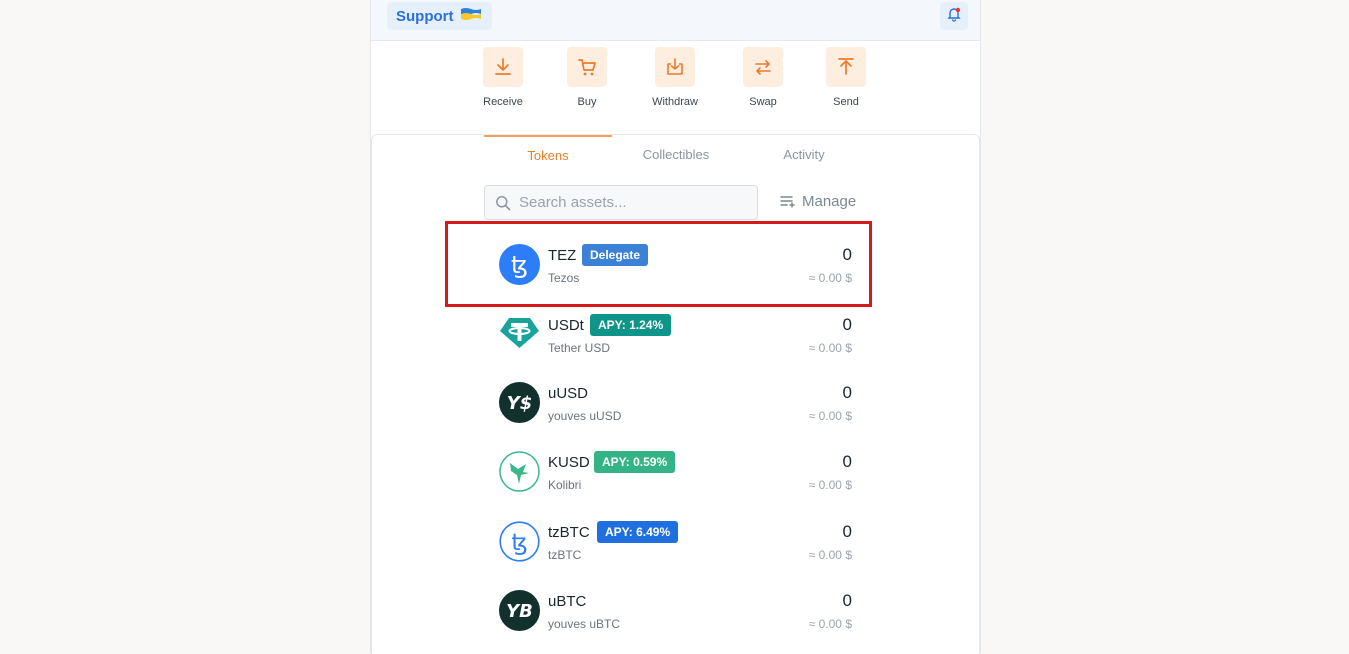 The image size is (1349, 654). What do you see at coordinates (675, 610) in the screenshot?
I see `token-row-ubtc: YB uBTC youves uBTC 0 ≈ 0.00 $` at bounding box center [675, 610].